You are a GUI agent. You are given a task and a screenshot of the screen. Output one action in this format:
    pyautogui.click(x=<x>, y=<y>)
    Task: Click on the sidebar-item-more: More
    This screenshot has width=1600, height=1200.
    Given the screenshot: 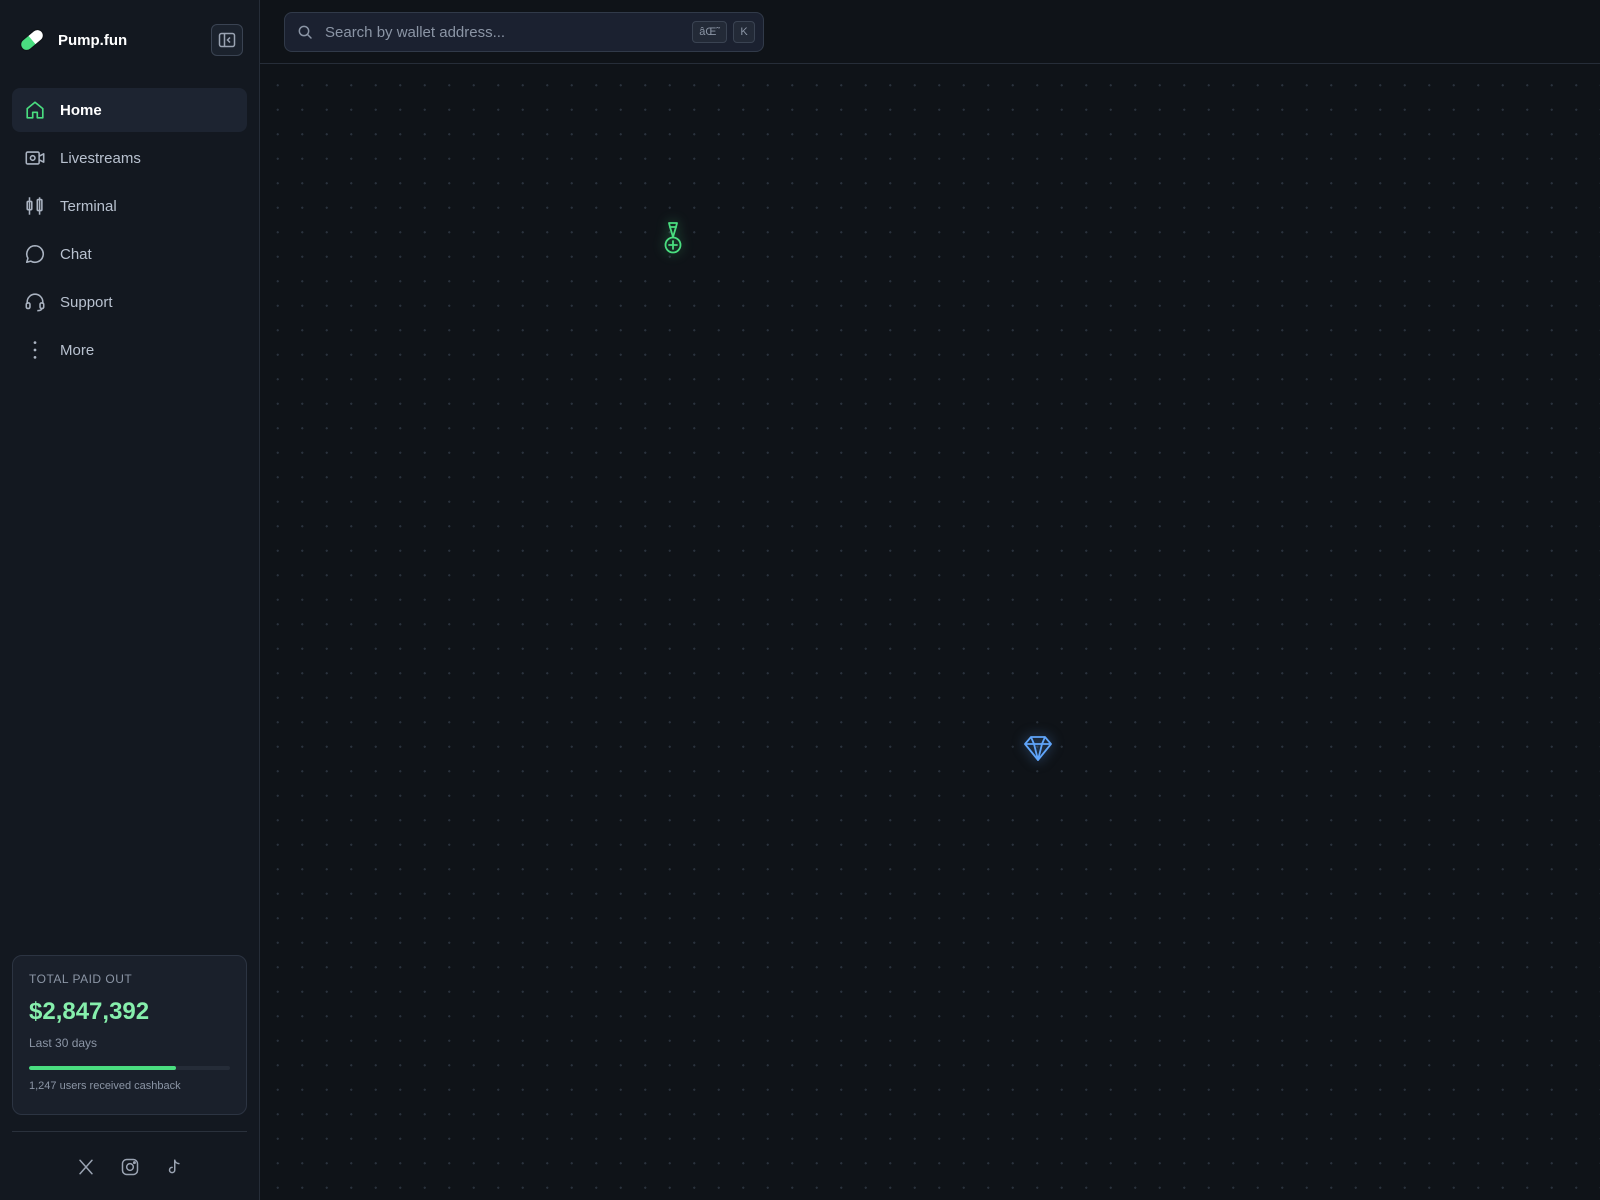 What is the action you would take?
    pyautogui.click(x=129, y=350)
    